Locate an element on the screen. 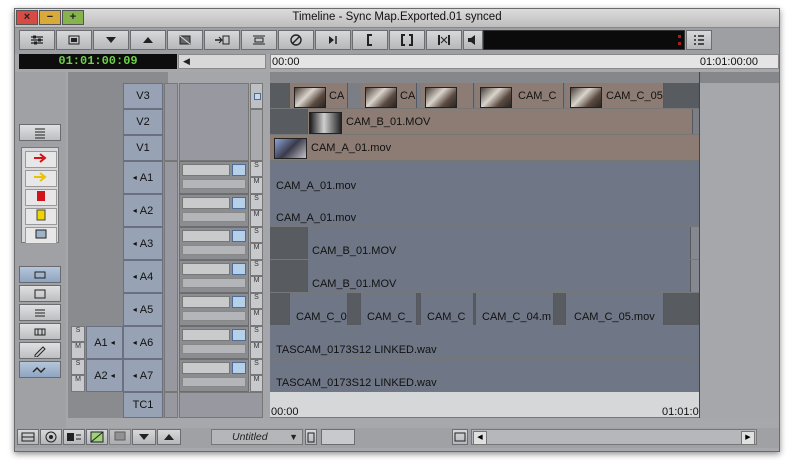 The height and width of the screenshot is (470, 792). clip-v2-1: CAM_B_01.MOV is located at coordinates (500, 121).